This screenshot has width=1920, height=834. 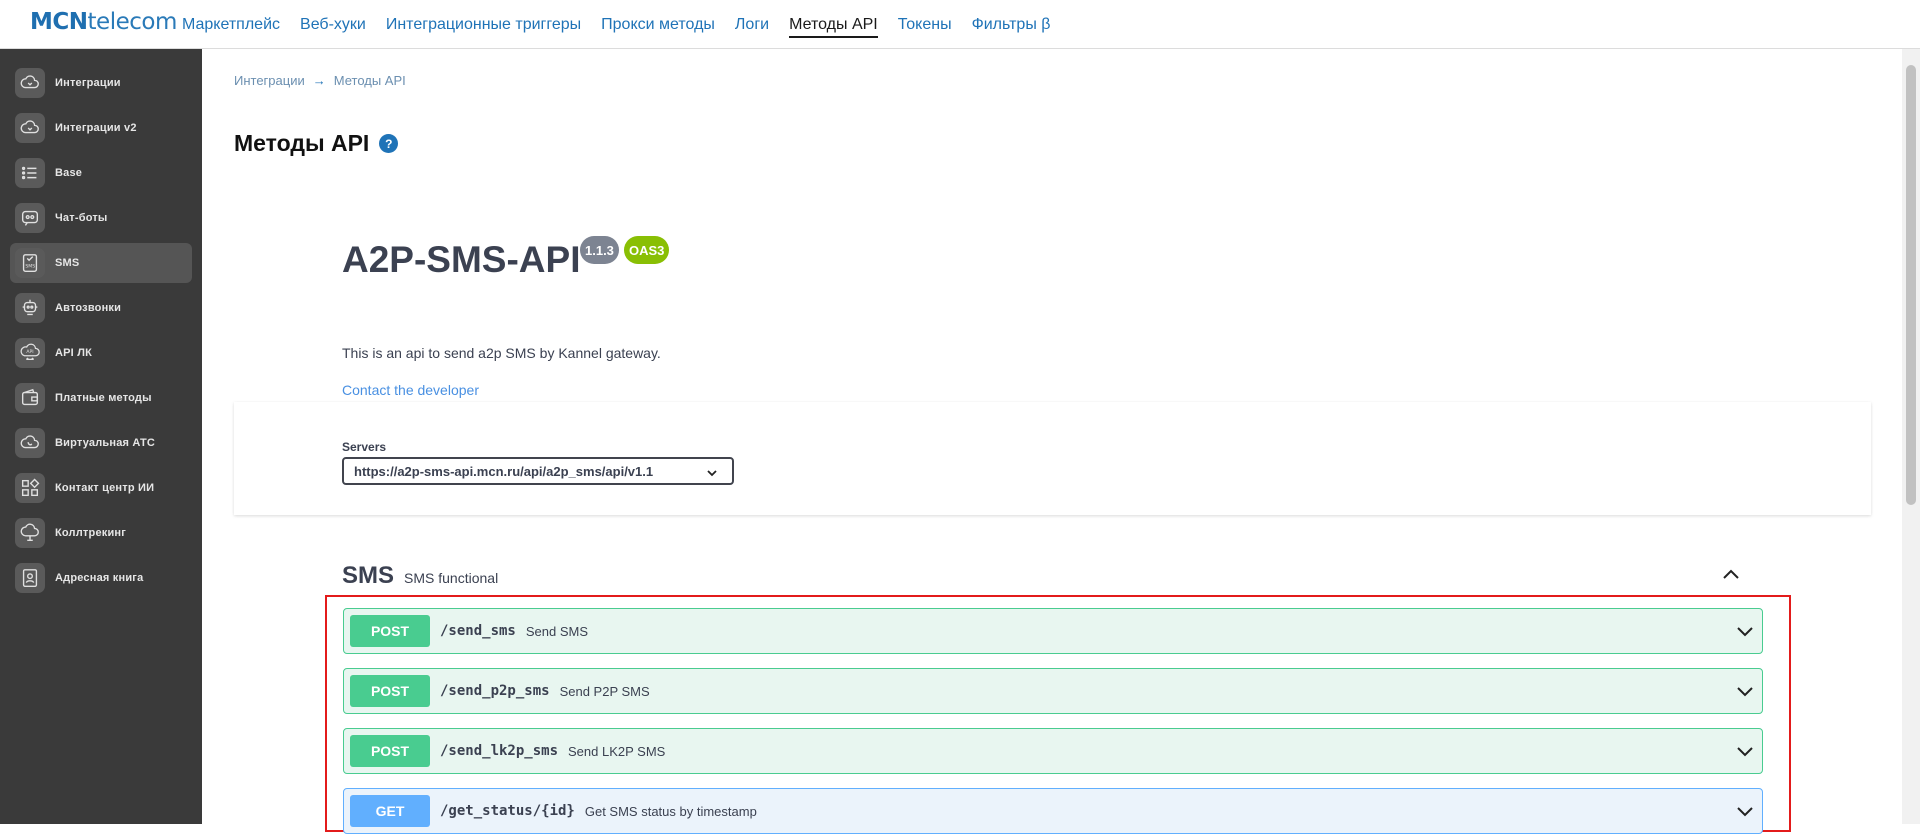 What do you see at coordinates (30, 578) in the screenshot?
I see `contact-book-icon` at bounding box center [30, 578].